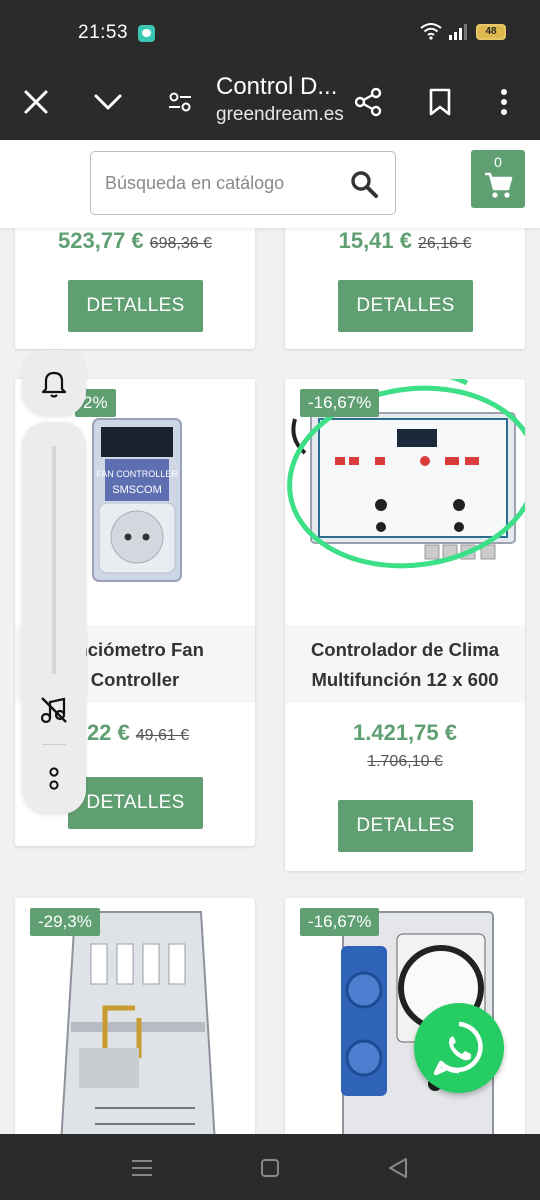  Describe the element at coordinates (270, 102) in the screenshot. I see `browser-toolbar: Control D... greendream.es` at that location.